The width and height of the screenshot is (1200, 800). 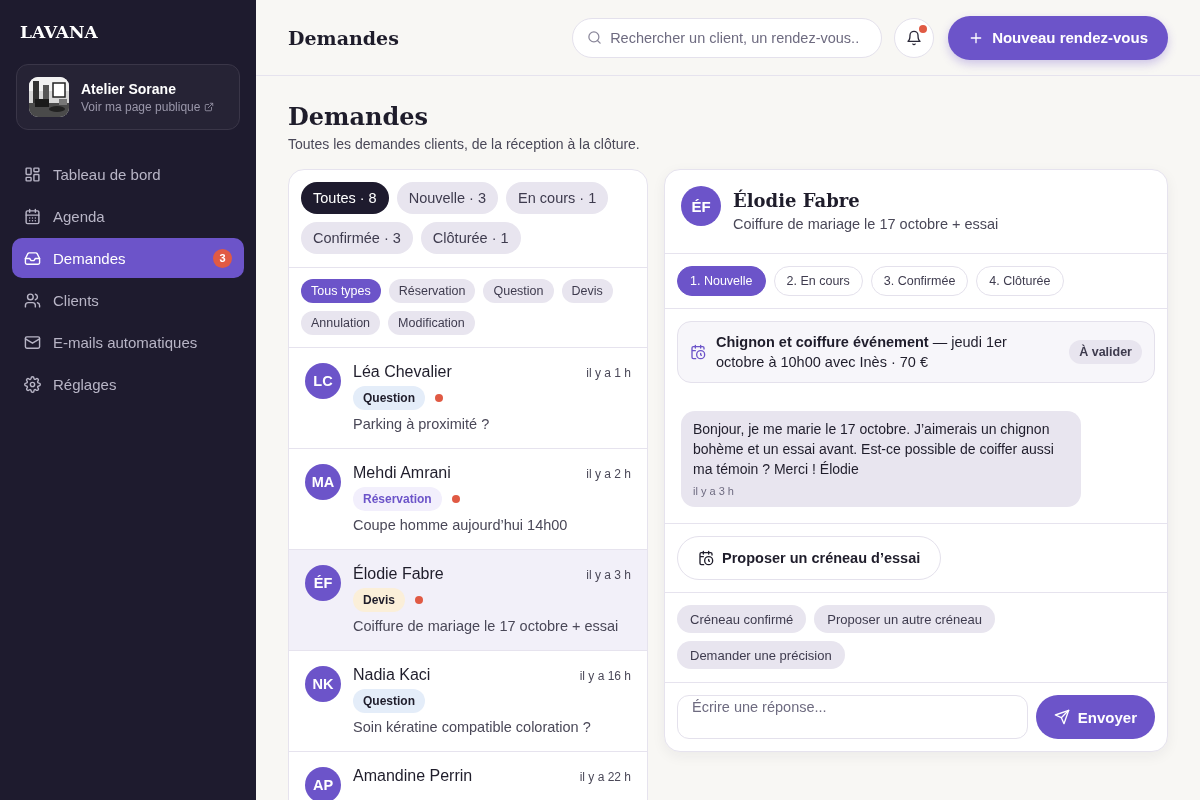 What do you see at coordinates (605, 676) in the screenshot?
I see `request-time: il y a 16 h` at bounding box center [605, 676].